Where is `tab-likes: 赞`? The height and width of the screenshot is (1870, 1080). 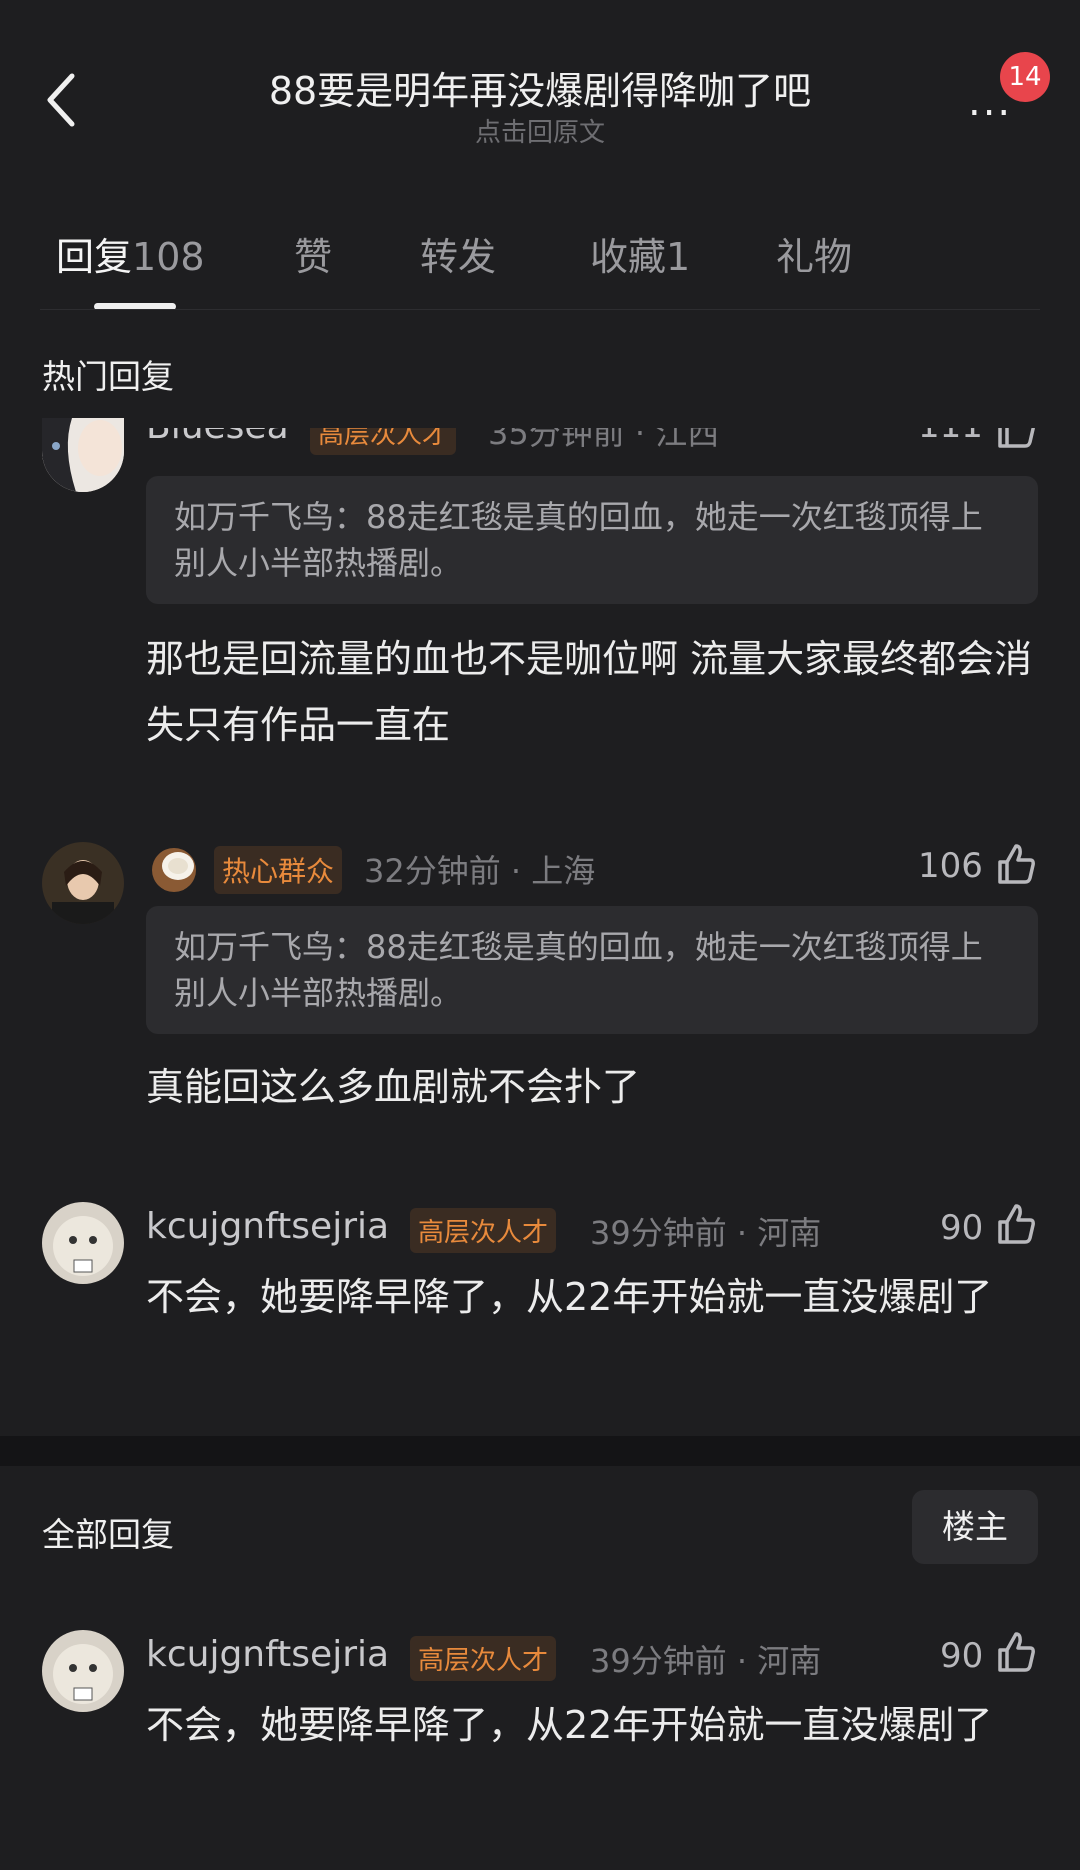 tab-likes: 赞 is located at coordinates (313, 253).